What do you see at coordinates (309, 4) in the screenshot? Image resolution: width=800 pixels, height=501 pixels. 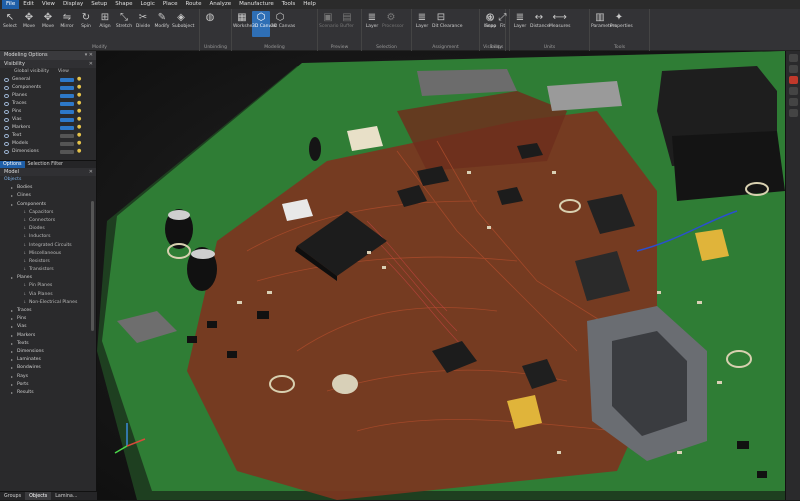 I see `menu-item-help: Help` at bounding box center [309, 4].